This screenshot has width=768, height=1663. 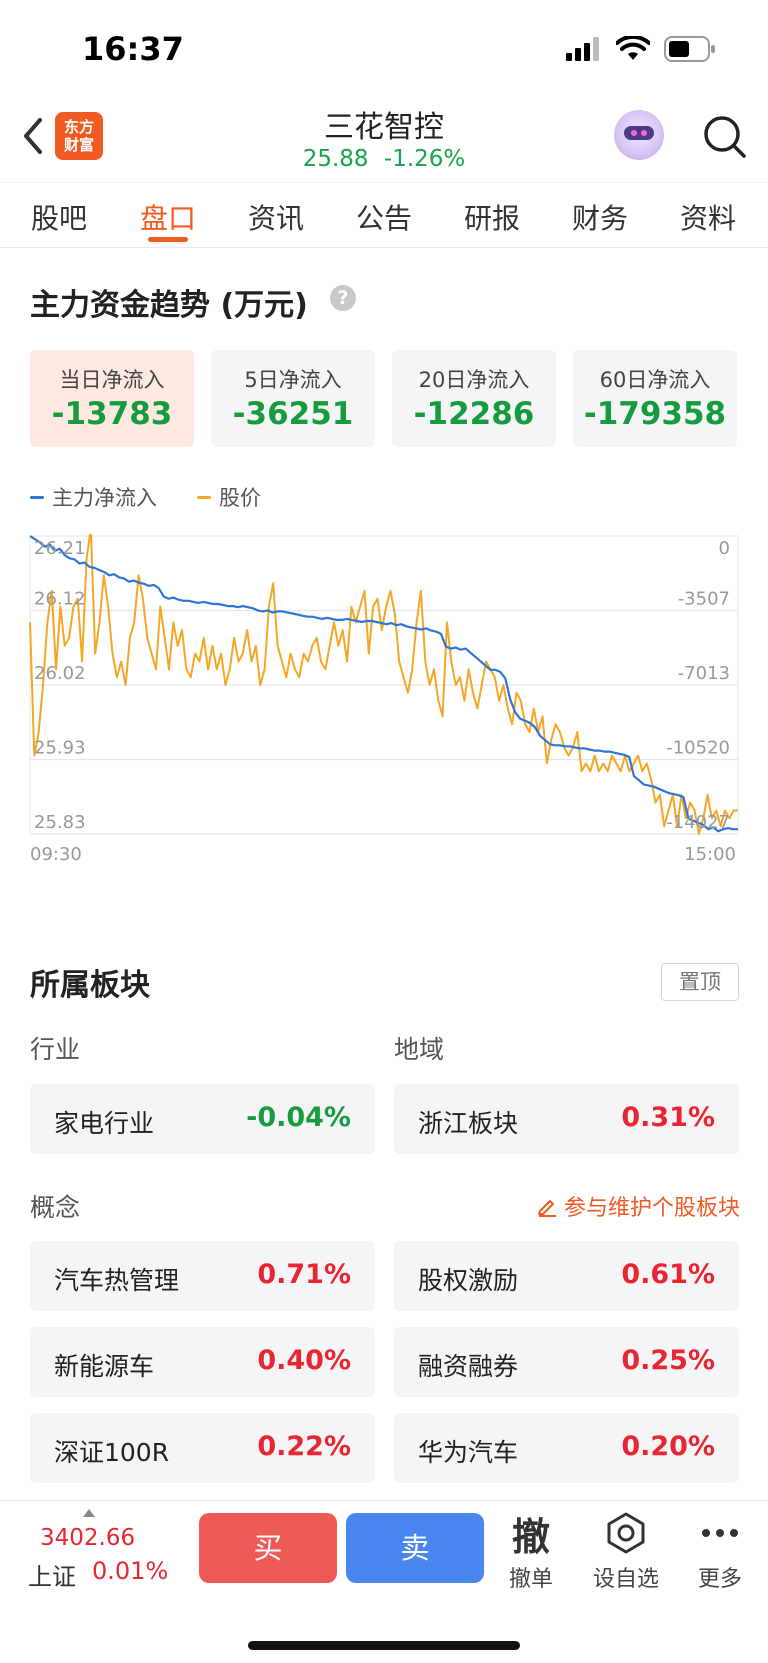 What do you see at coordinates (633, 48) in the screenshot?
I see `wifi-icon` at bounding box center [633, 48].